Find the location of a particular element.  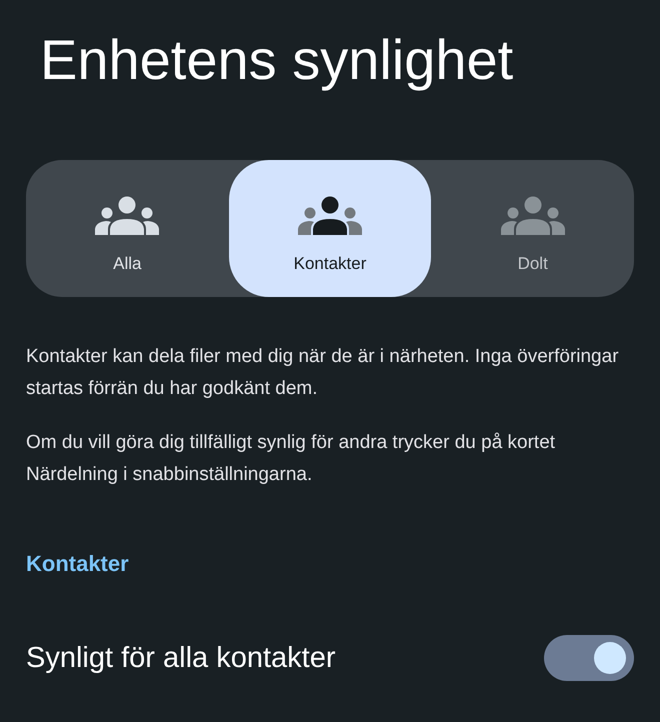

description-text: Kontakter kan dela filer med dig när de är i närheten. Inga överföringar startas förrän du har godkänt dem. is located at coordinates (323, 373).